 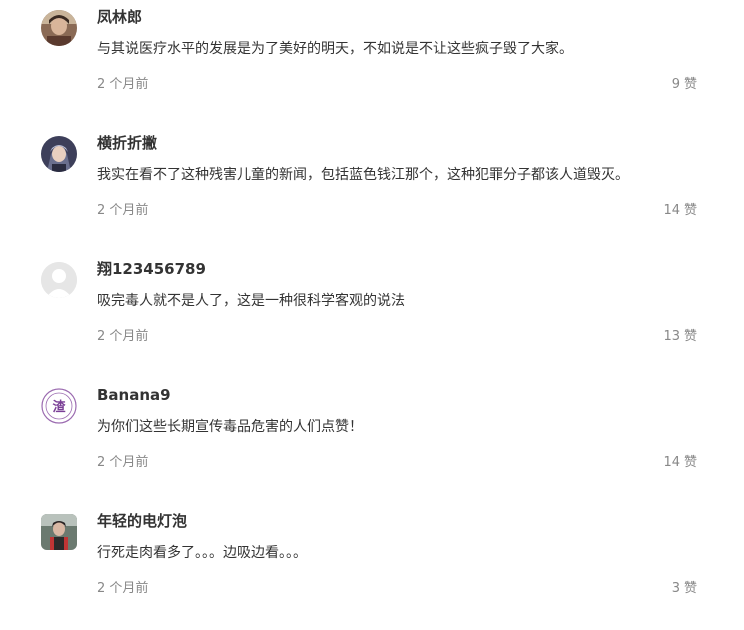 What do you see at coordinates (675, 84) in the screenshot?
I see `like-count: 9` at bounding box center [675, 84].